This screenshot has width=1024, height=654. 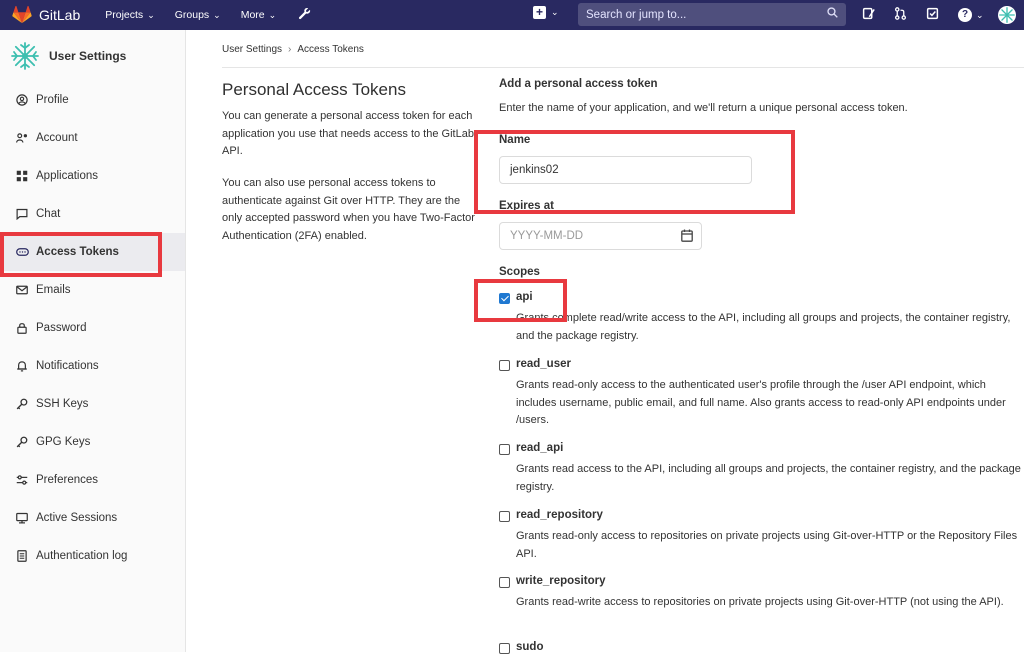 I want to click on user-avatar, so click(x=1006, y=15).